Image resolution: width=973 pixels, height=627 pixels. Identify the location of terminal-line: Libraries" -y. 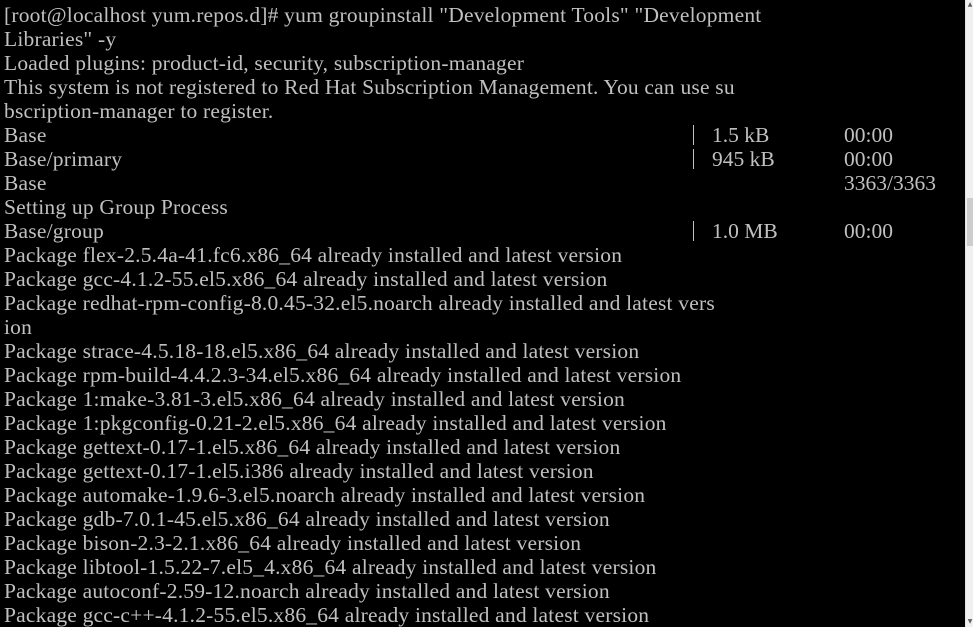
(60, 39).